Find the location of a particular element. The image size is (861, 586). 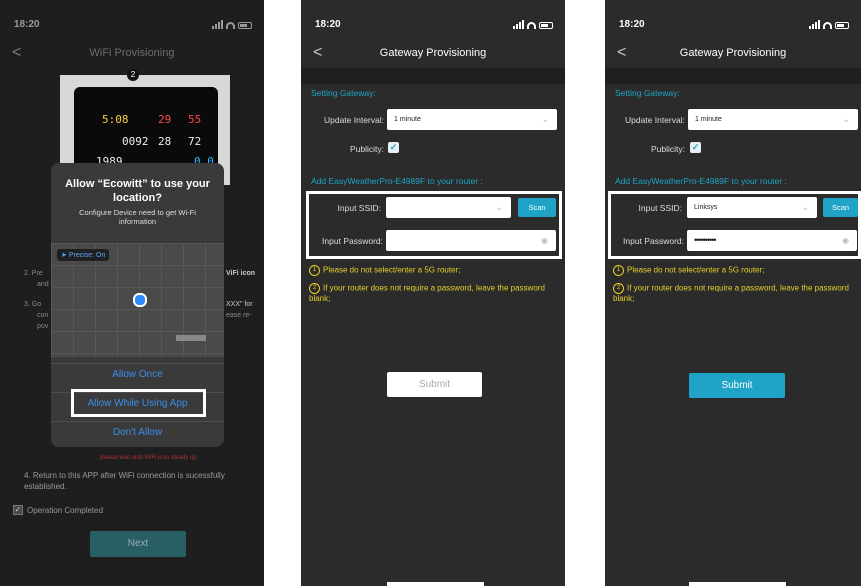

ssid-select: Linksys ⌄ is located at coordinates (752, 207).